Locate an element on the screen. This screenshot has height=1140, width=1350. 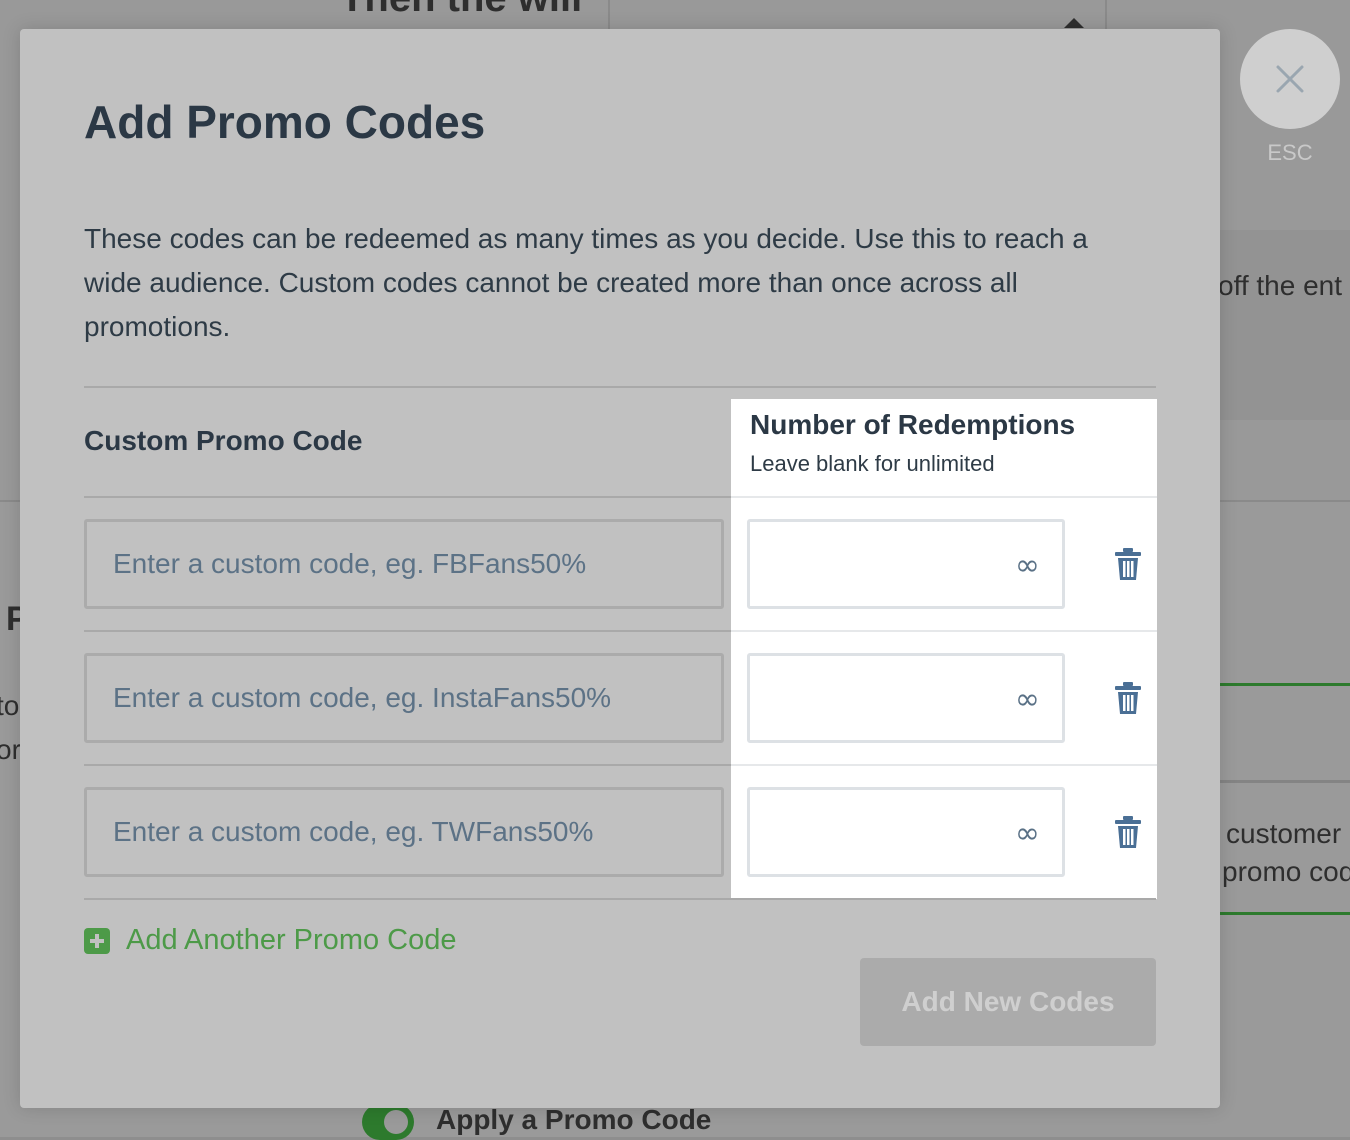
apply-promo-toggle is located at coordinates (388, 1122).